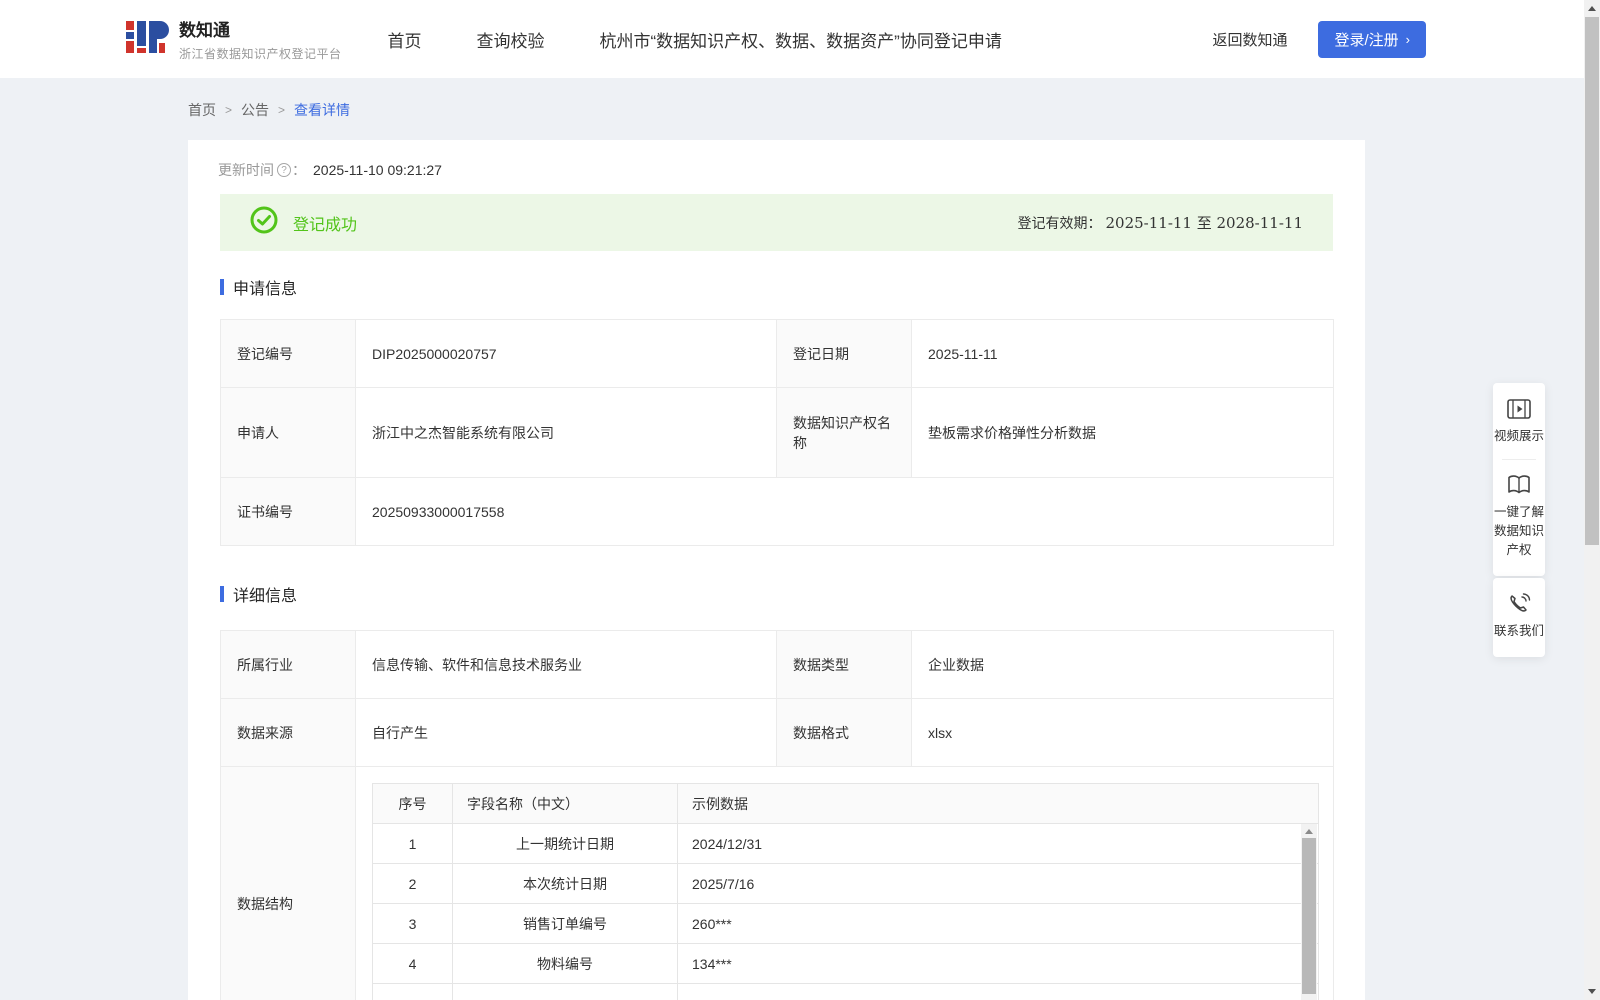  Describe the element at coordinates (412, 803) in the screenshot. I see `col-header-index: 序号` at that location.